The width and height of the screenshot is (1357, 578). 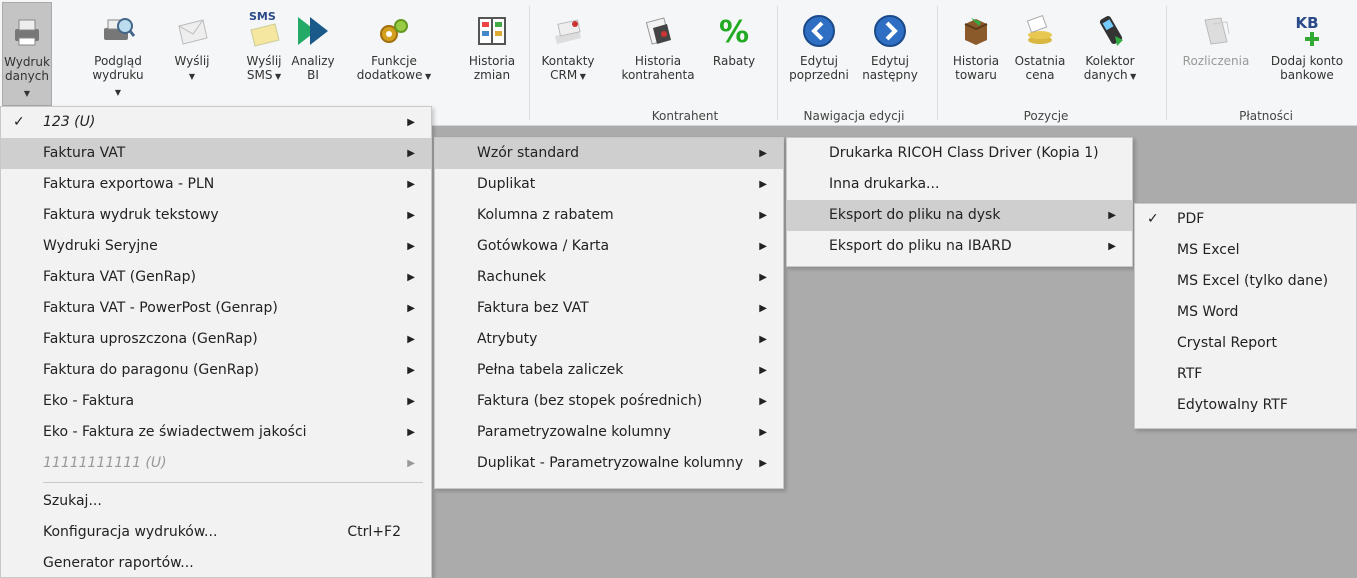 I want to click on menu-item-label: Faktura (bez stopek pośrednich), so click(x=590, y=401).